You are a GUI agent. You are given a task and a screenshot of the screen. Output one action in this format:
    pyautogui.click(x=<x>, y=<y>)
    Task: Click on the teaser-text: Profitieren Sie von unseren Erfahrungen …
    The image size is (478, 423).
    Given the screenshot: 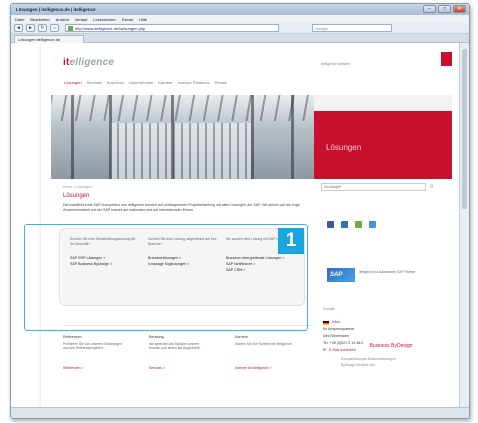 What is the action you would take?
    pyautogui.click(x=92, y=346)
    